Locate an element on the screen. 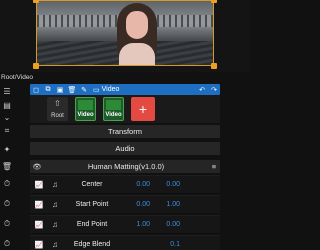 The height and width of the screenshot is (250, 320). layer-toolbar: ◻ ⧉ ▣ 🗑 ✎ ▭ Video ↶ ↷ is located at coordinates (125, 89).